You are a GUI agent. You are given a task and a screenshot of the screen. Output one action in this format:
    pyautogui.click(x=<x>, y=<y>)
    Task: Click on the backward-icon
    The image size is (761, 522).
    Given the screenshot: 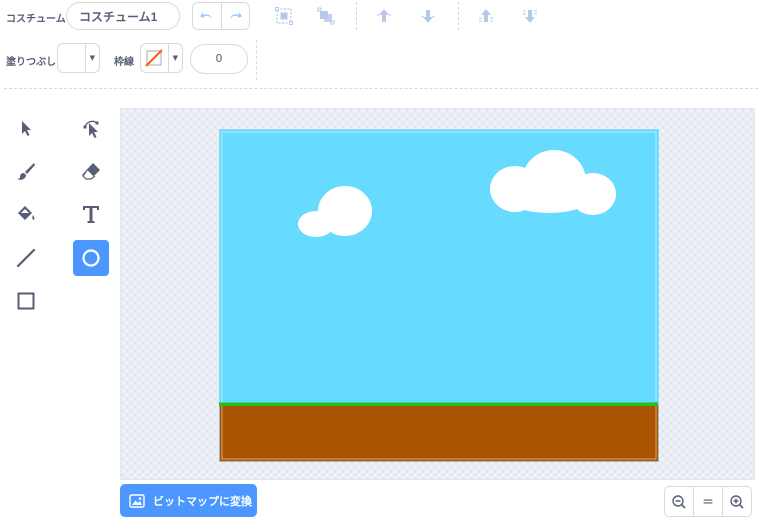 What is the action you would take?
    pyautogui.click(x=428, y=16)
    